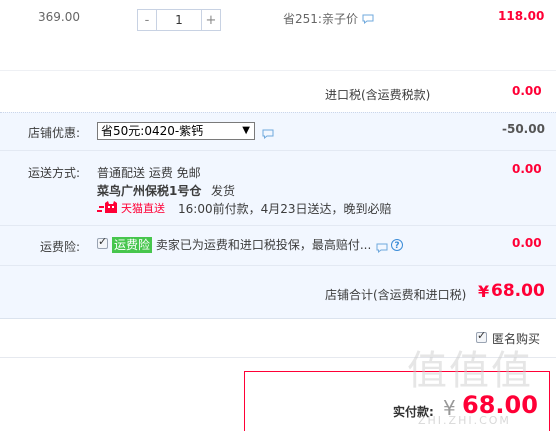 This screenshot has width=556, height=431. I want to click on import-tax-label: 进口税(含运费税款), so click(378, 95).